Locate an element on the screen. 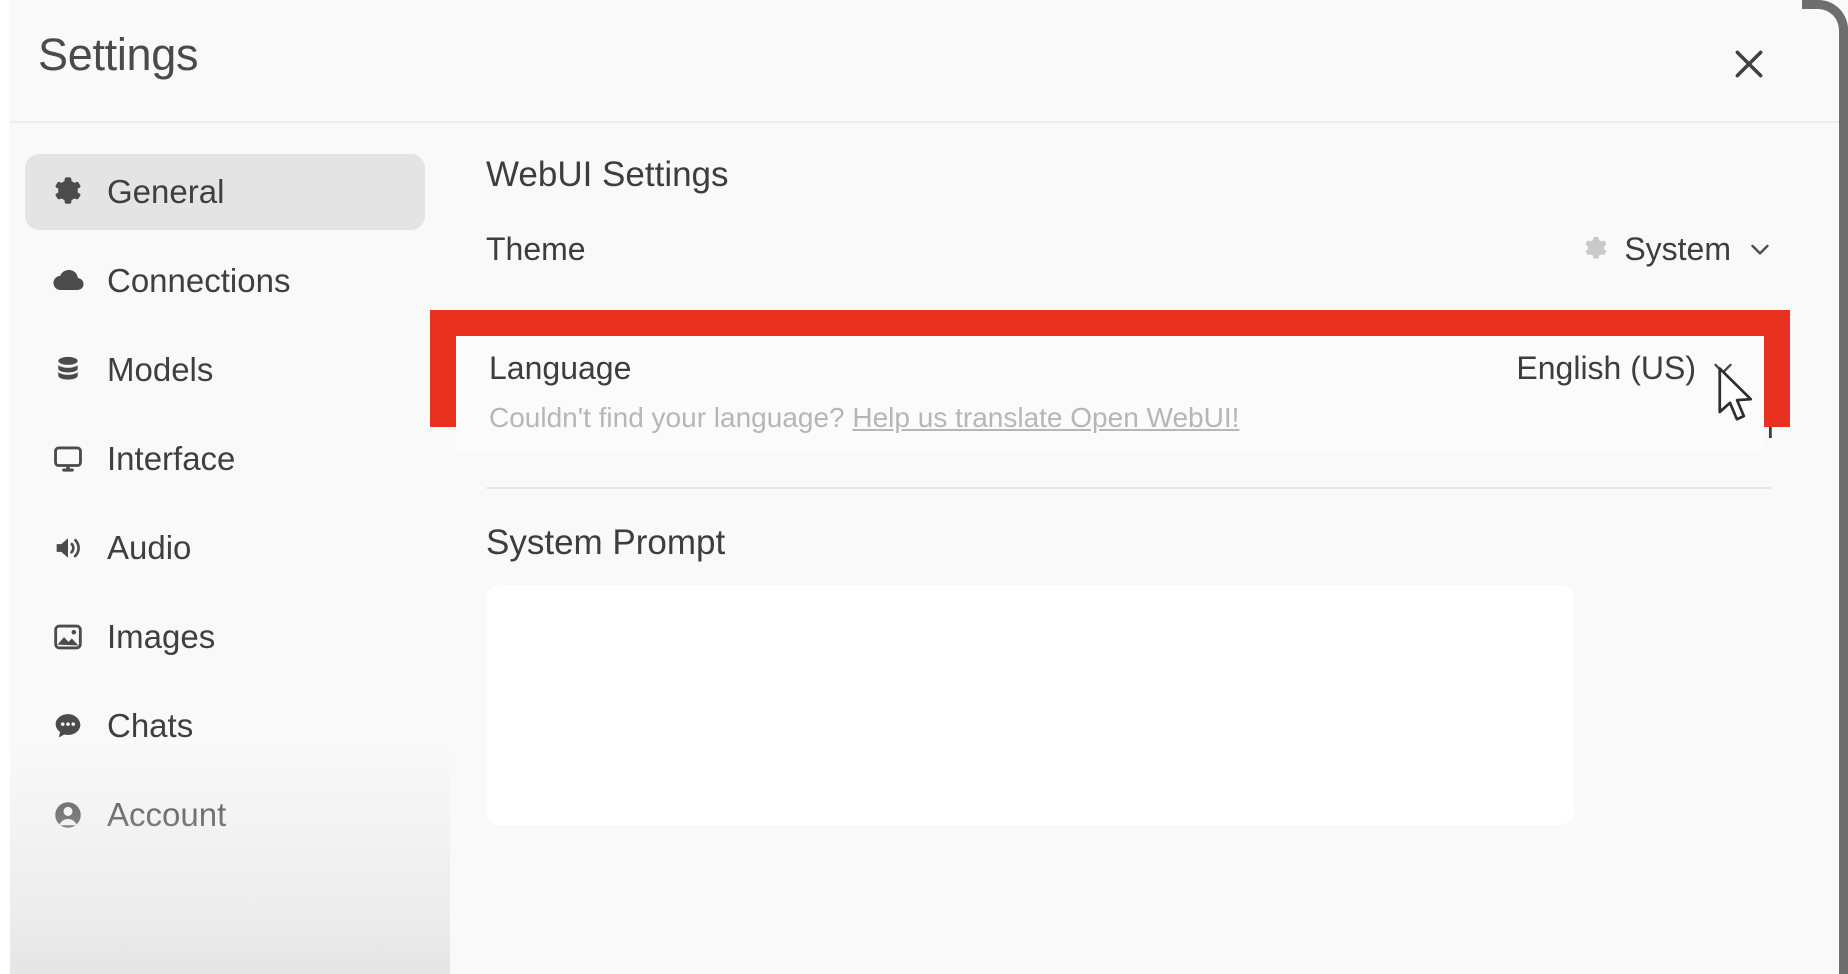  section-title-system-prompt: System Prompt is located at coordinates (606, 542).